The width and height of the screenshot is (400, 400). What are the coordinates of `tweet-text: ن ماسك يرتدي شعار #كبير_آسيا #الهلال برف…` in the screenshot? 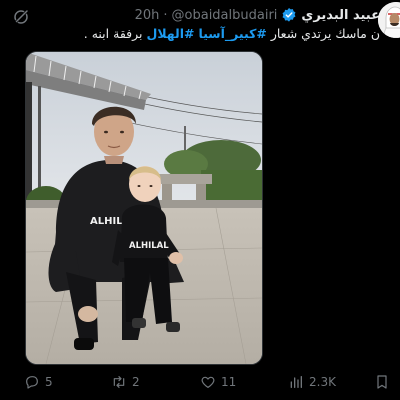 It's located at (195, 34).